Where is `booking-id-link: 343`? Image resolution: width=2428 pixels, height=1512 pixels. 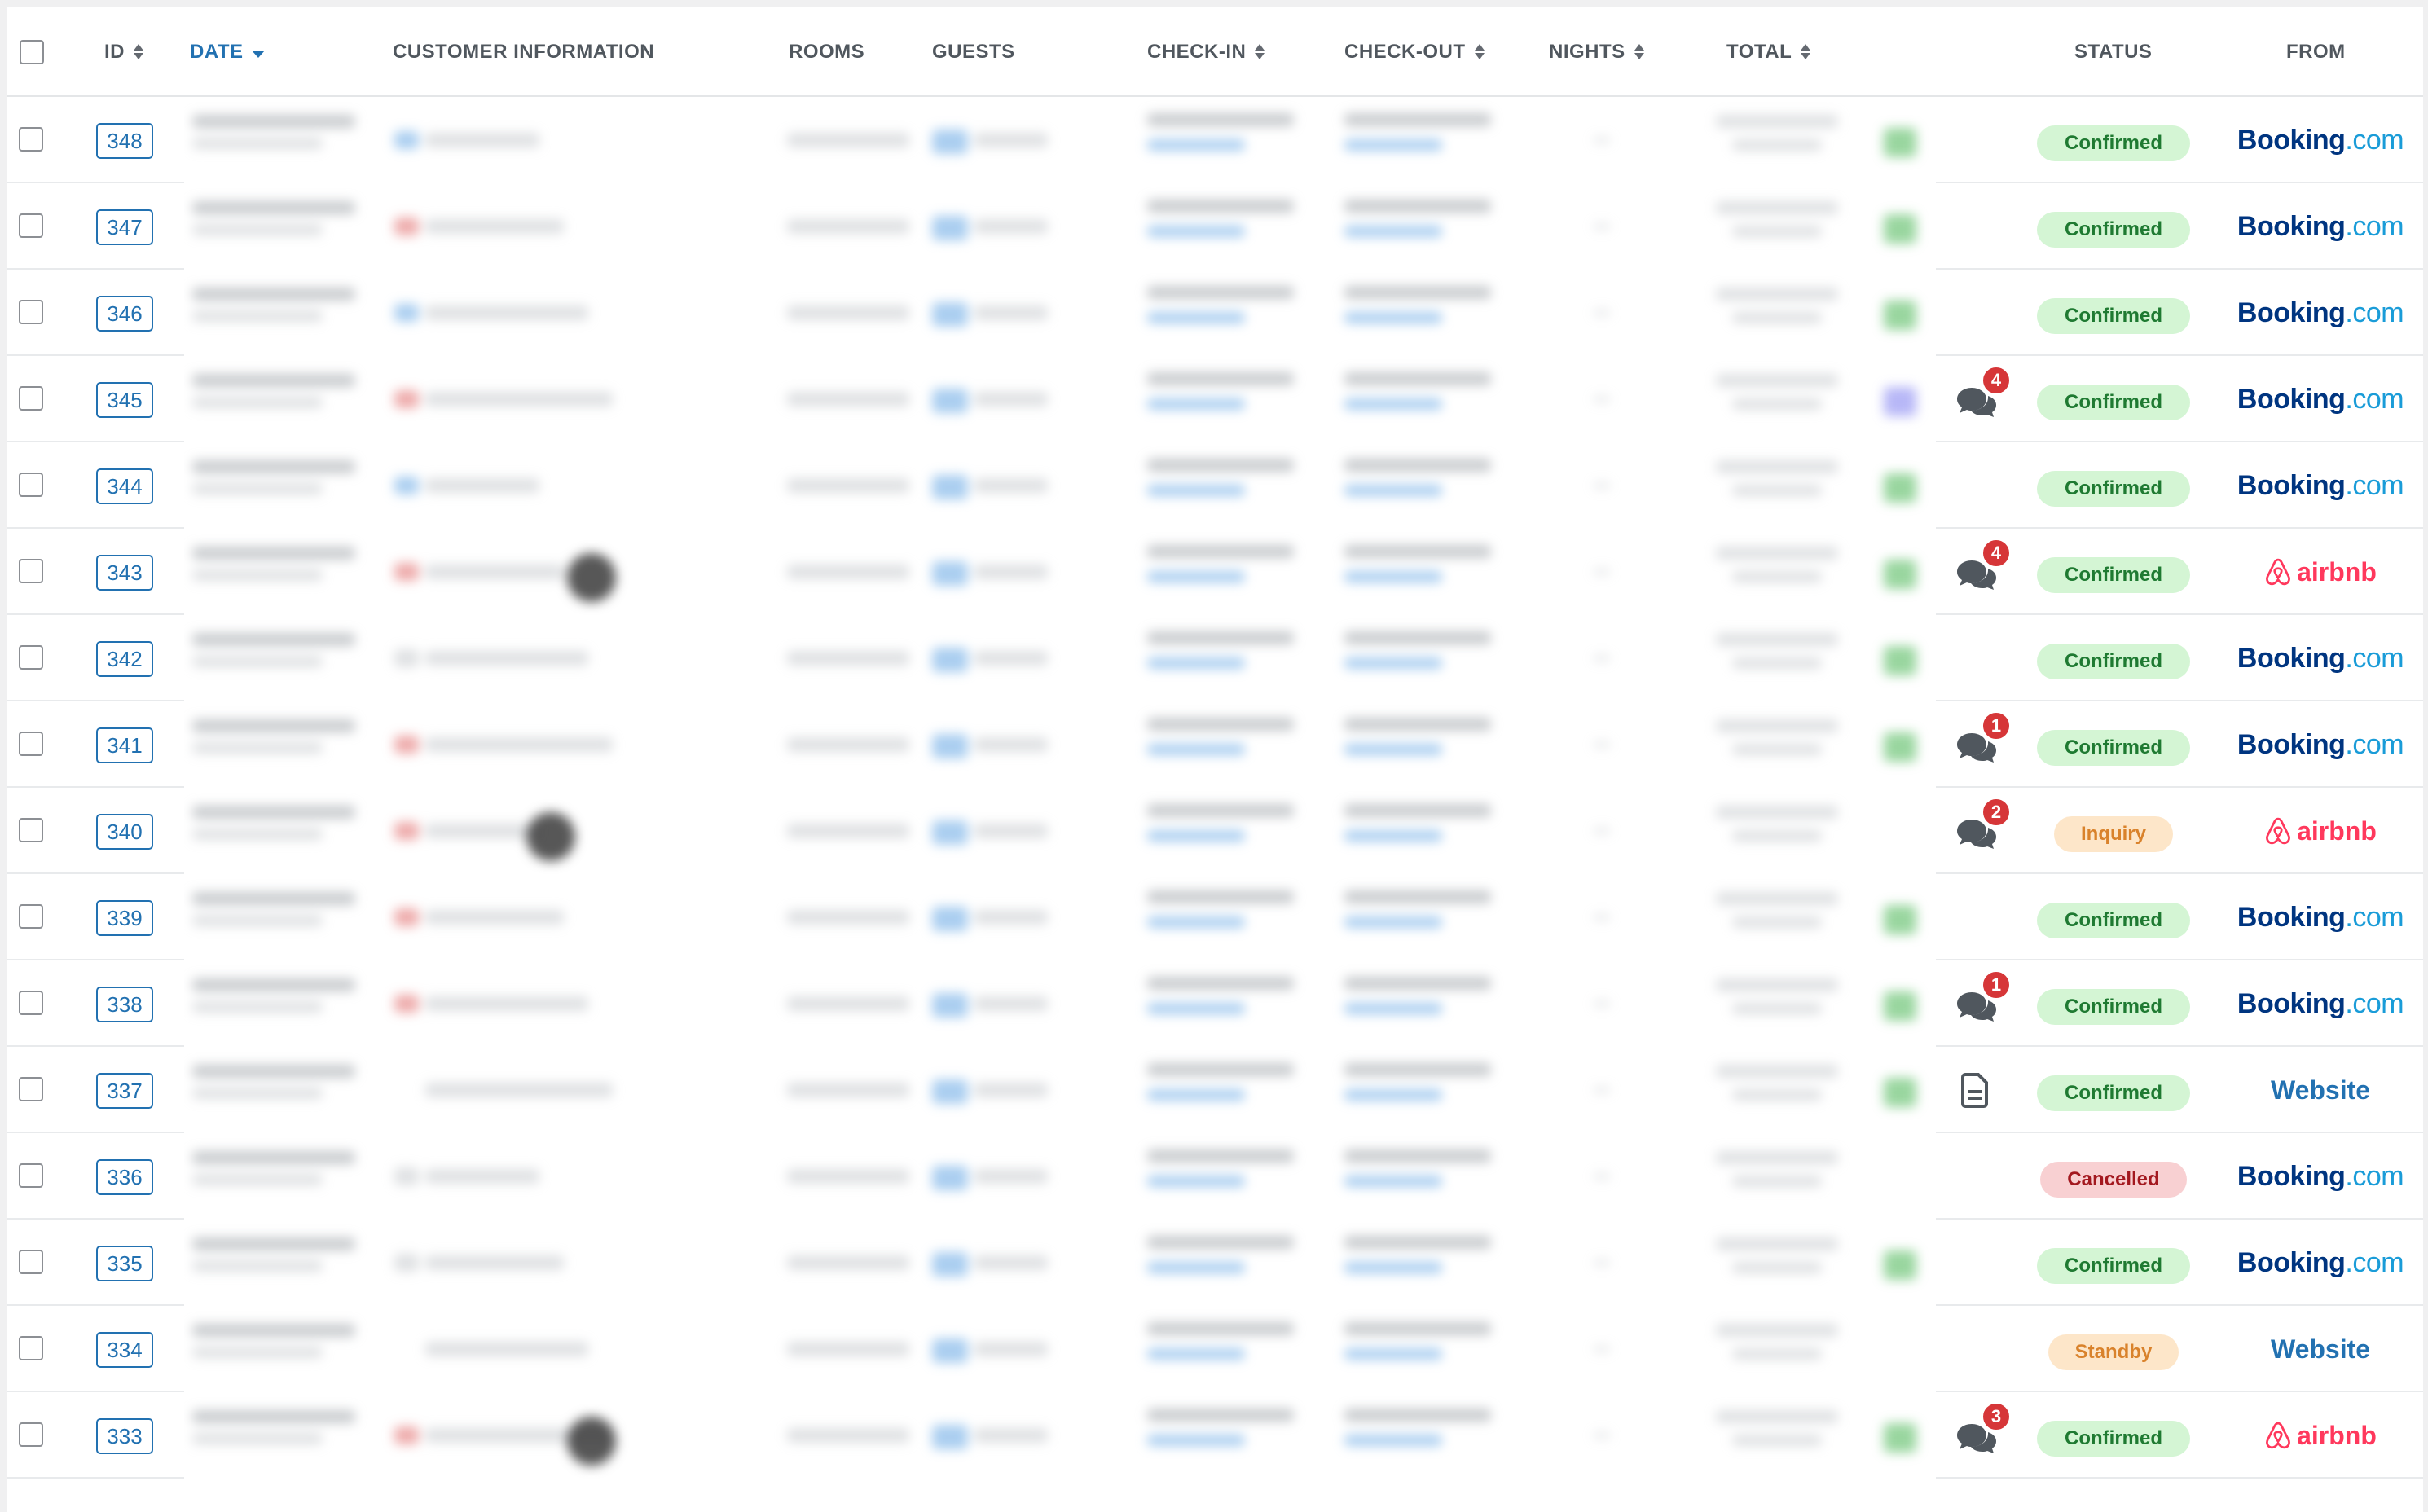
booking-id-link: 343 is located at coordinates (125, 573).